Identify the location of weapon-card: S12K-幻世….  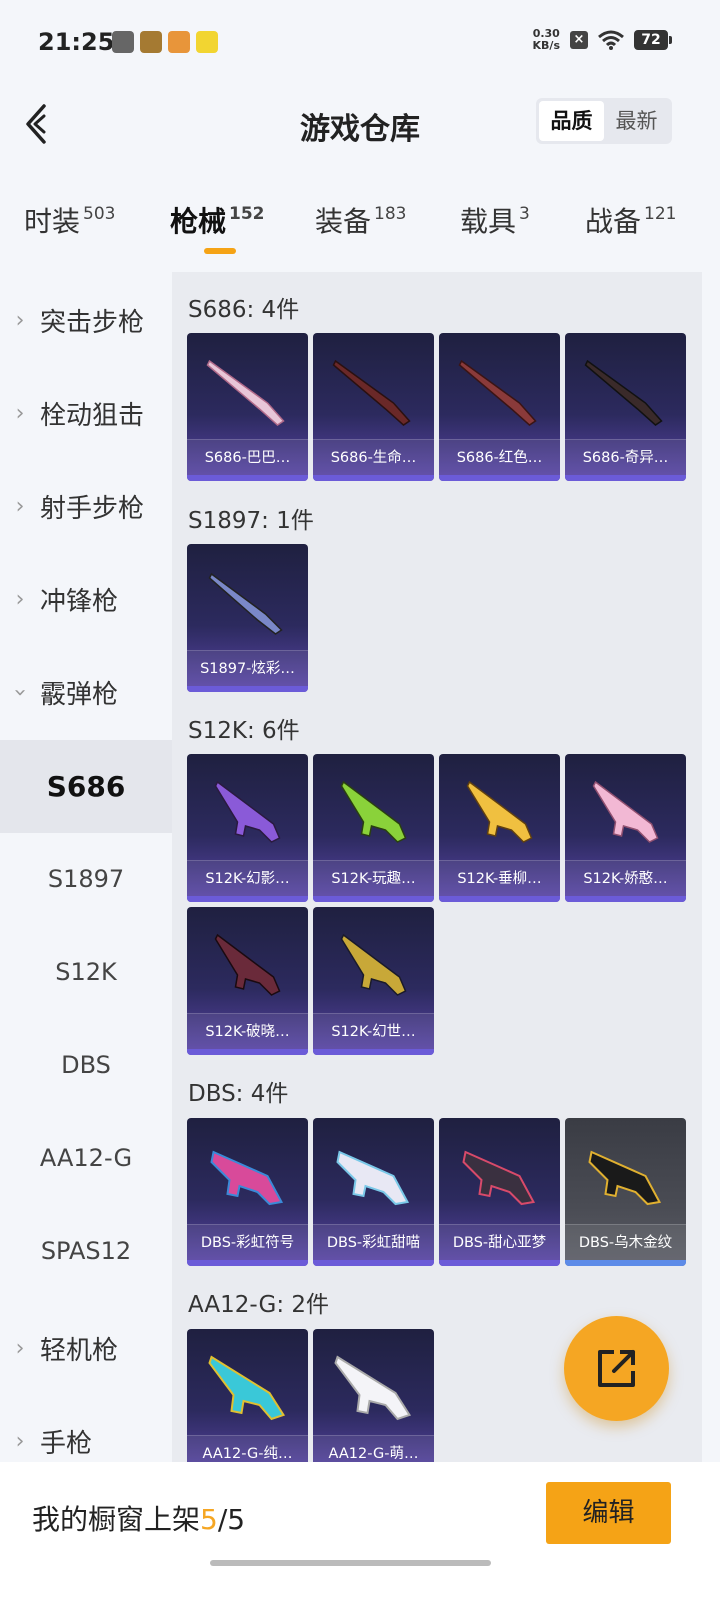
(373, 981).